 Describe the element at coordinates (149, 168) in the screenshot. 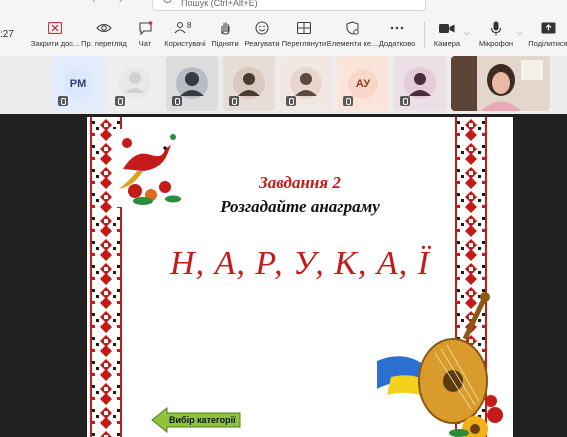

I see `bird-ornament-image` at that location.